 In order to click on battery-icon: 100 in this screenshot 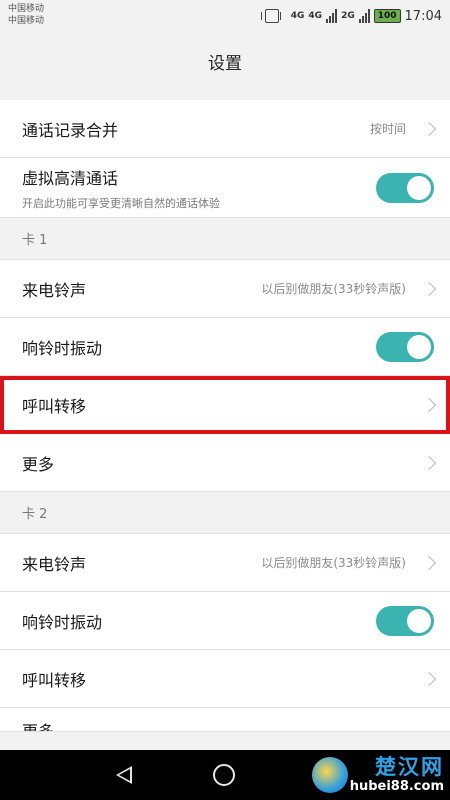, I will do `click(387, 16)`.